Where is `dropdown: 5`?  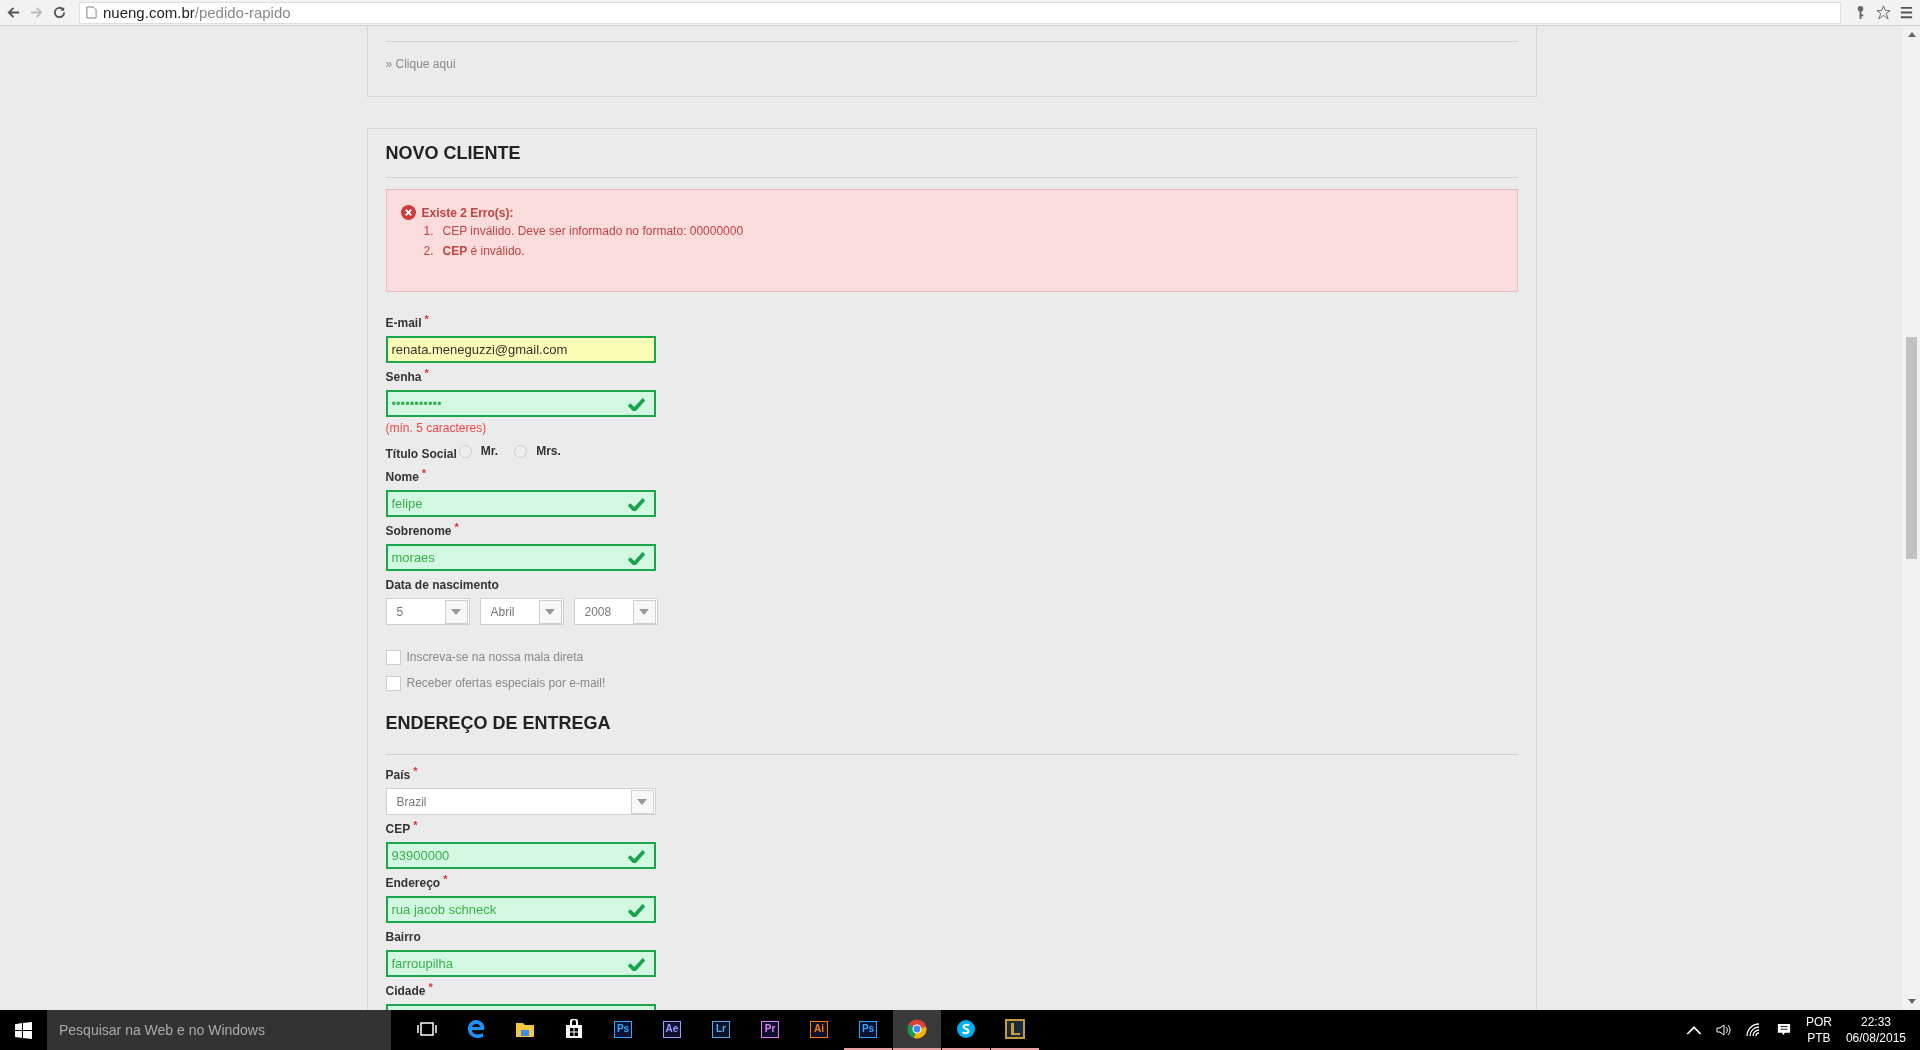
dropdown: 5 is located at coordinates (427, 611).